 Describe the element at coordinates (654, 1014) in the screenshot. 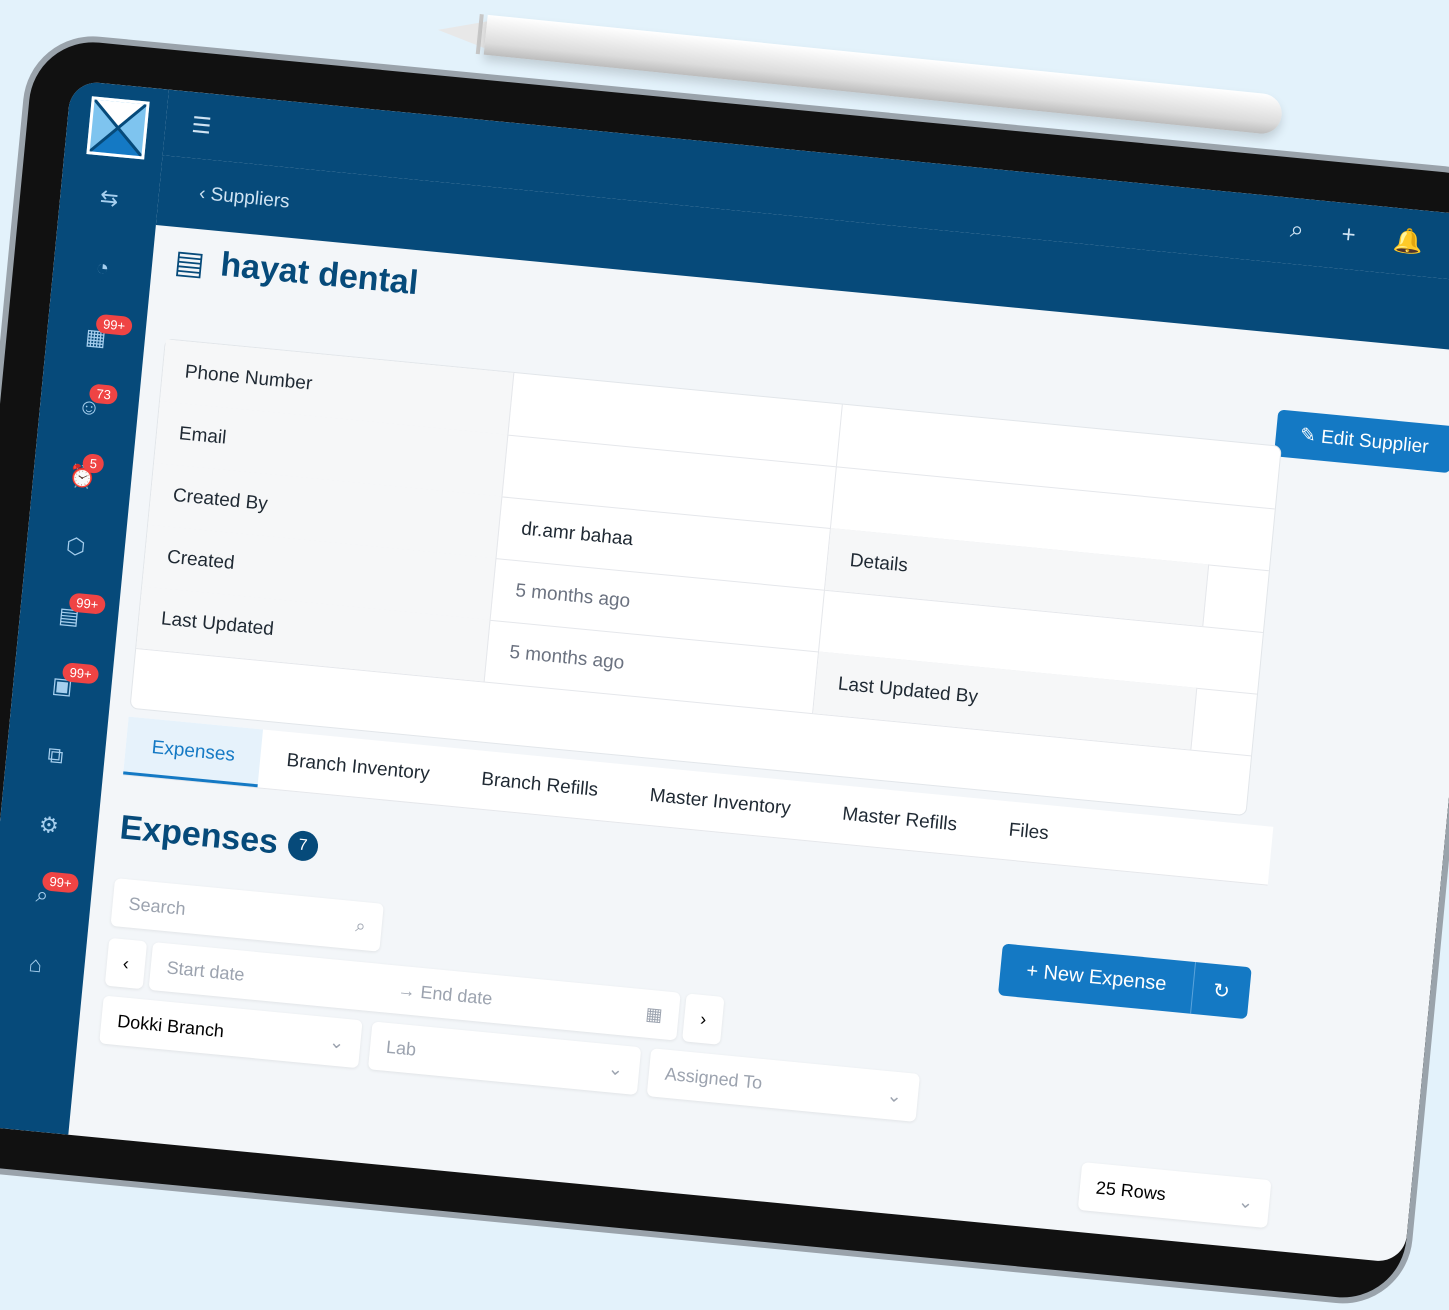

I see `calendar-icon: ▦` at that location.